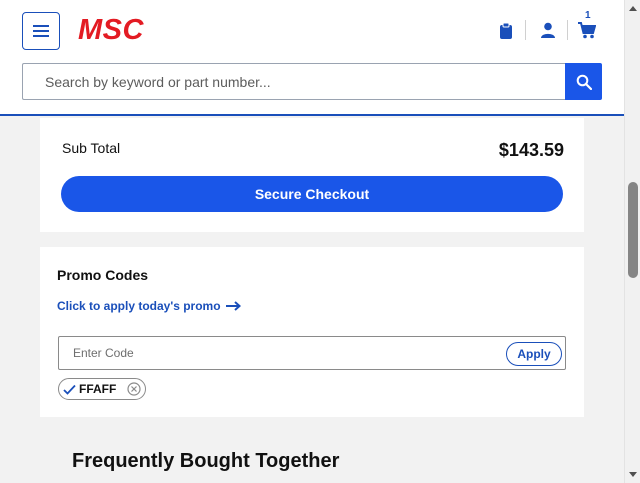 The width and height of the screenshot is (640, 483). I want to click on secure-checkout-button: Secure Checkout, so click(312, 194).